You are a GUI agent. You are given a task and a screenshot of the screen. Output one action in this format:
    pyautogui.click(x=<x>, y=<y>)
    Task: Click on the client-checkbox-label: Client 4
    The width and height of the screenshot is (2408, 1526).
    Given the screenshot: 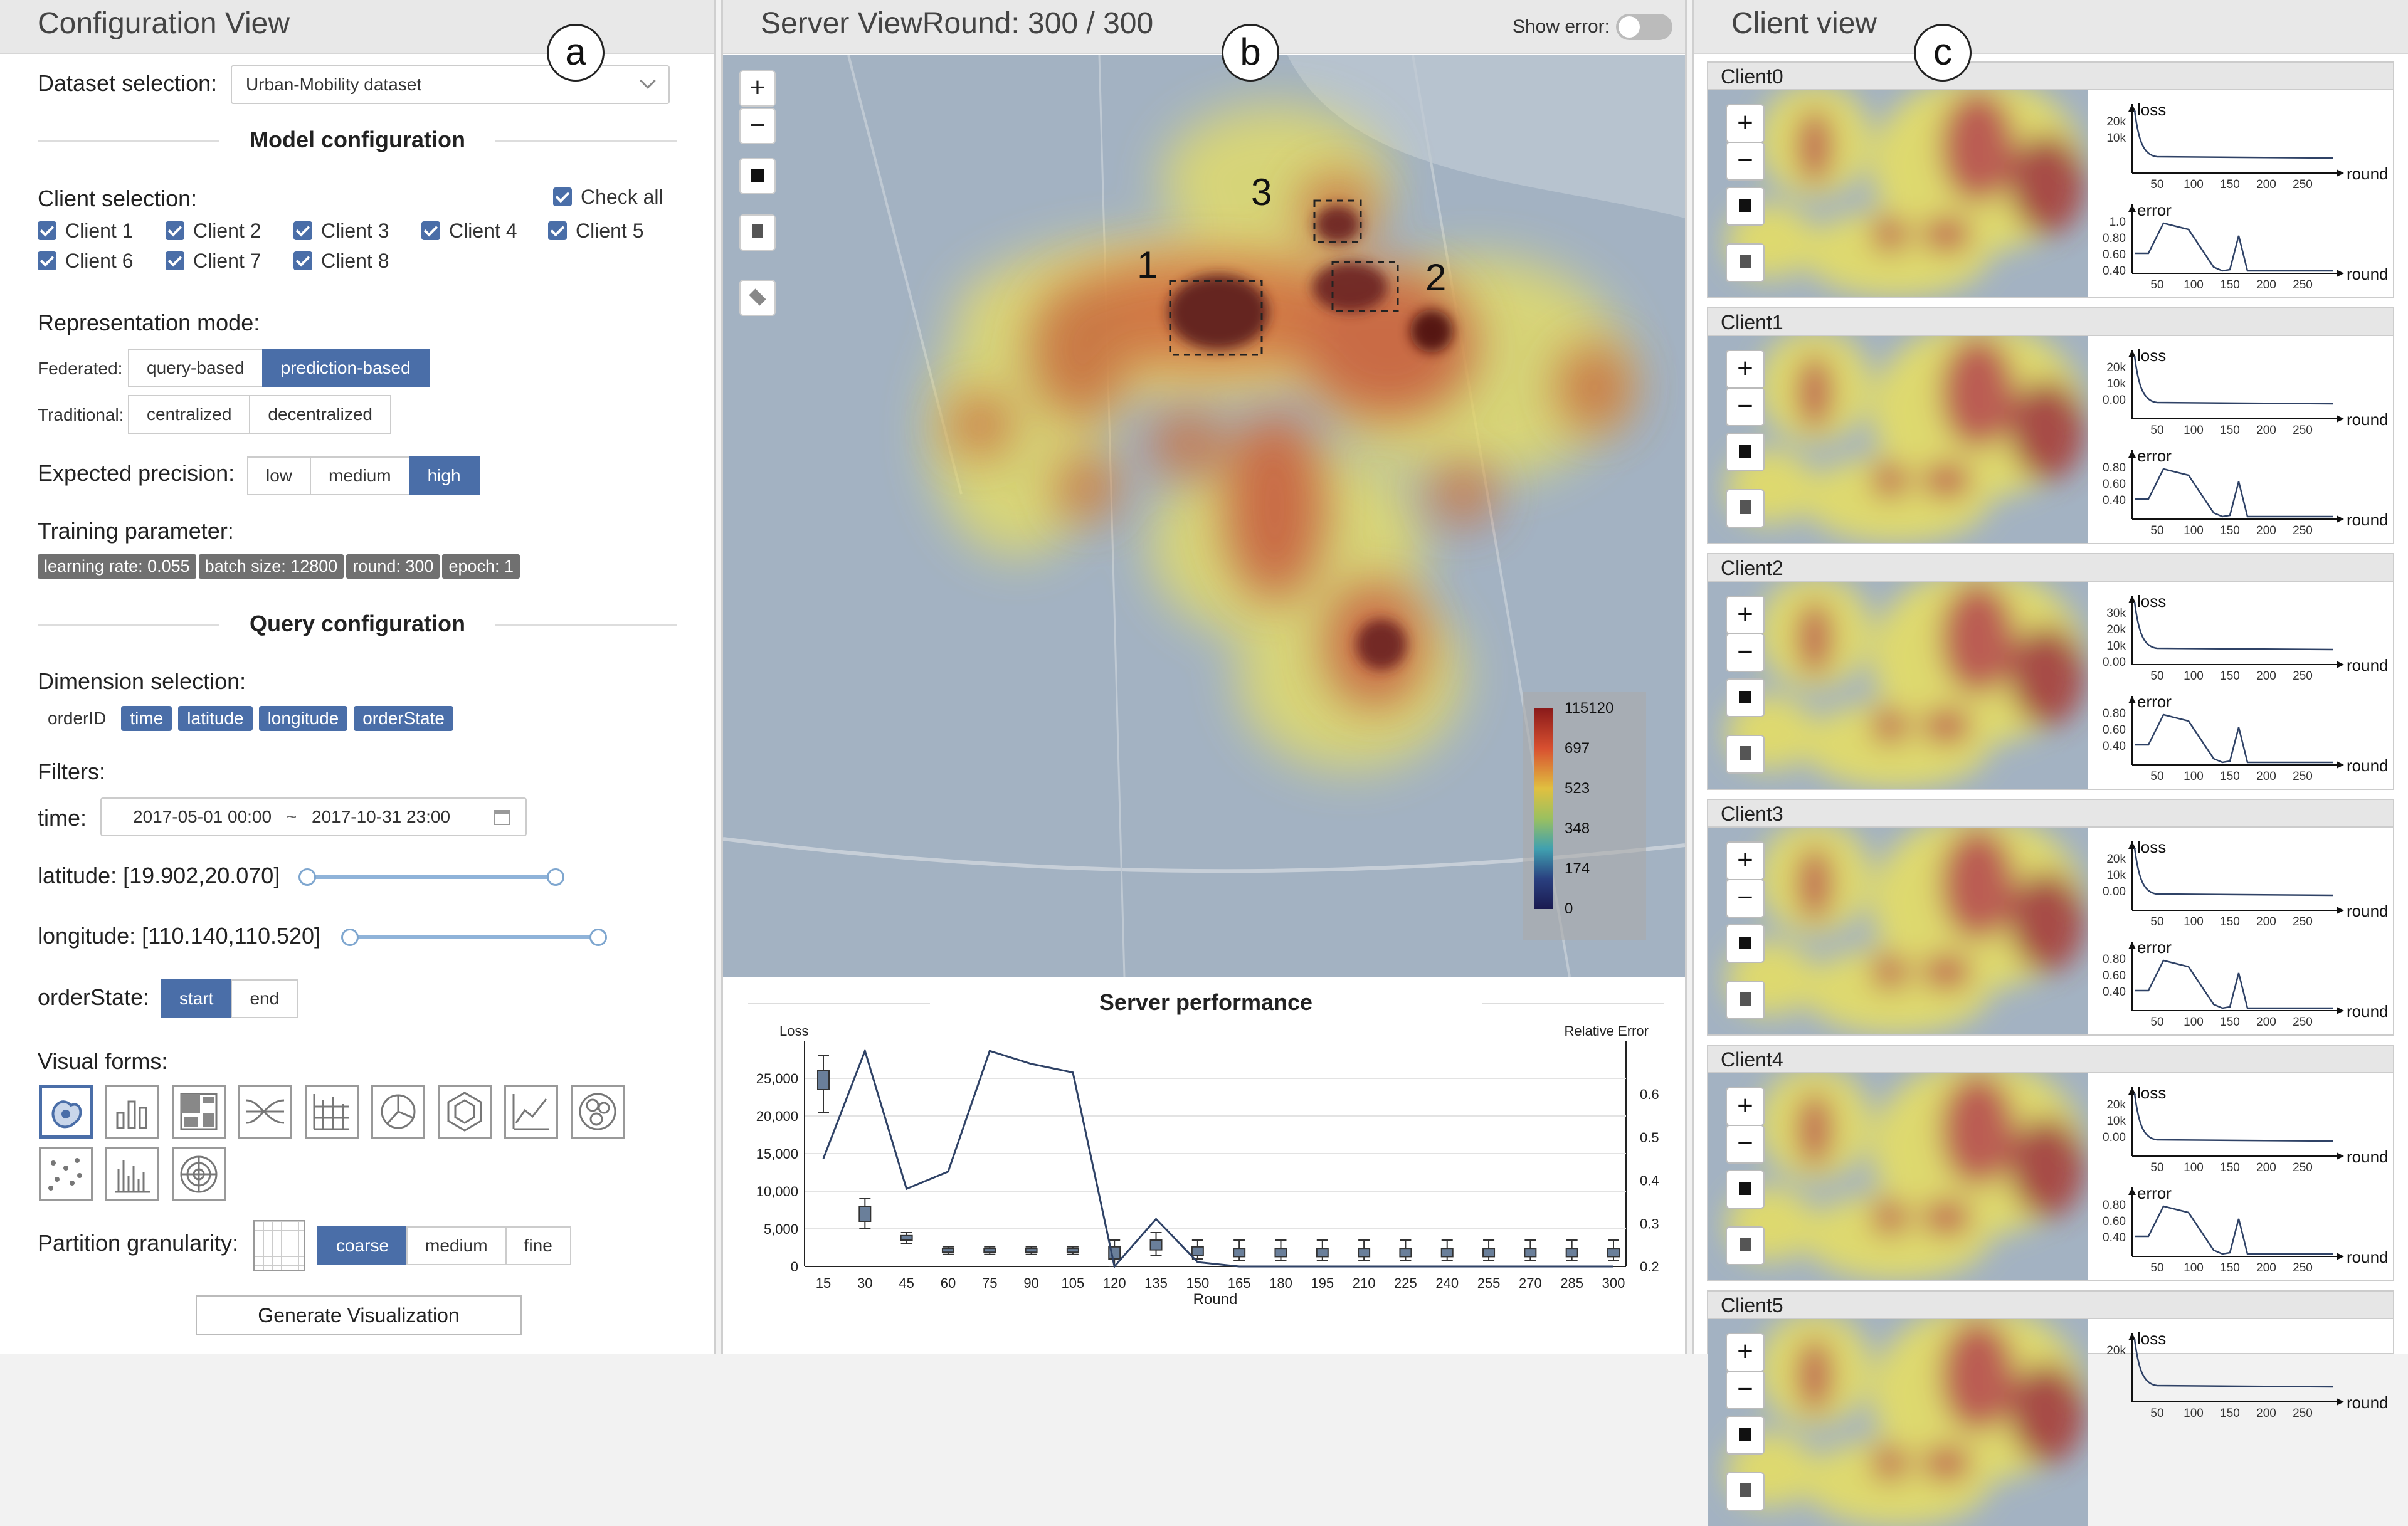 What is the action you would take?
    pyautogui.click(x=483, y=230)
    